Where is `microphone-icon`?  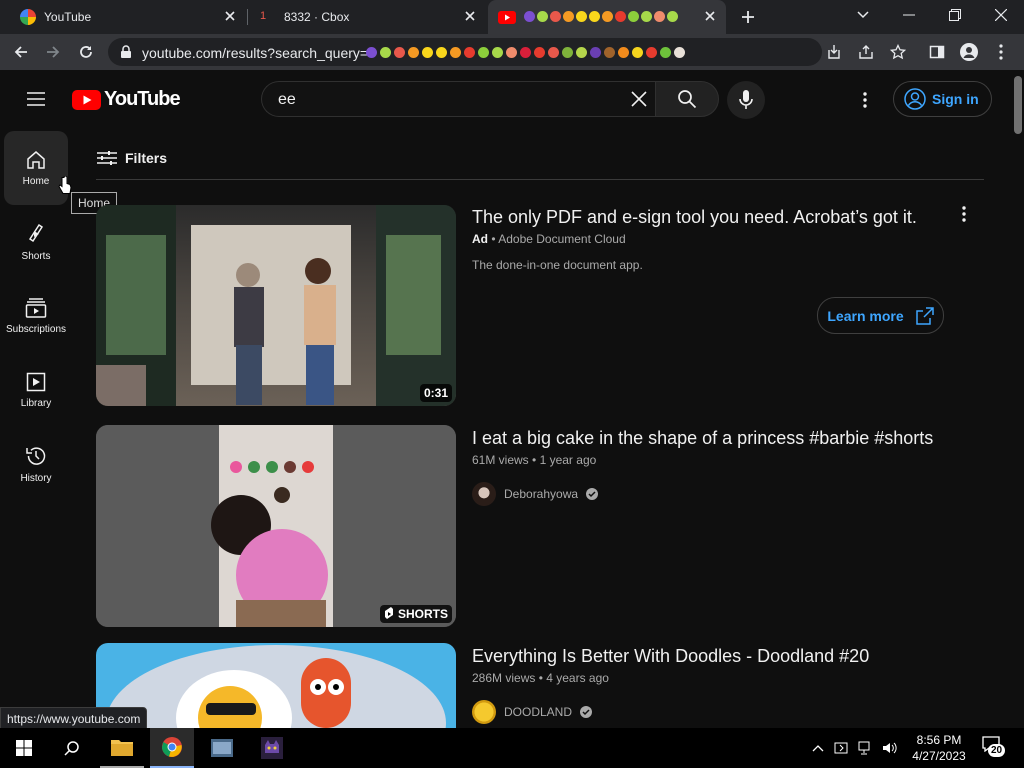
microphone-icon is located at coordinates (746, 99).